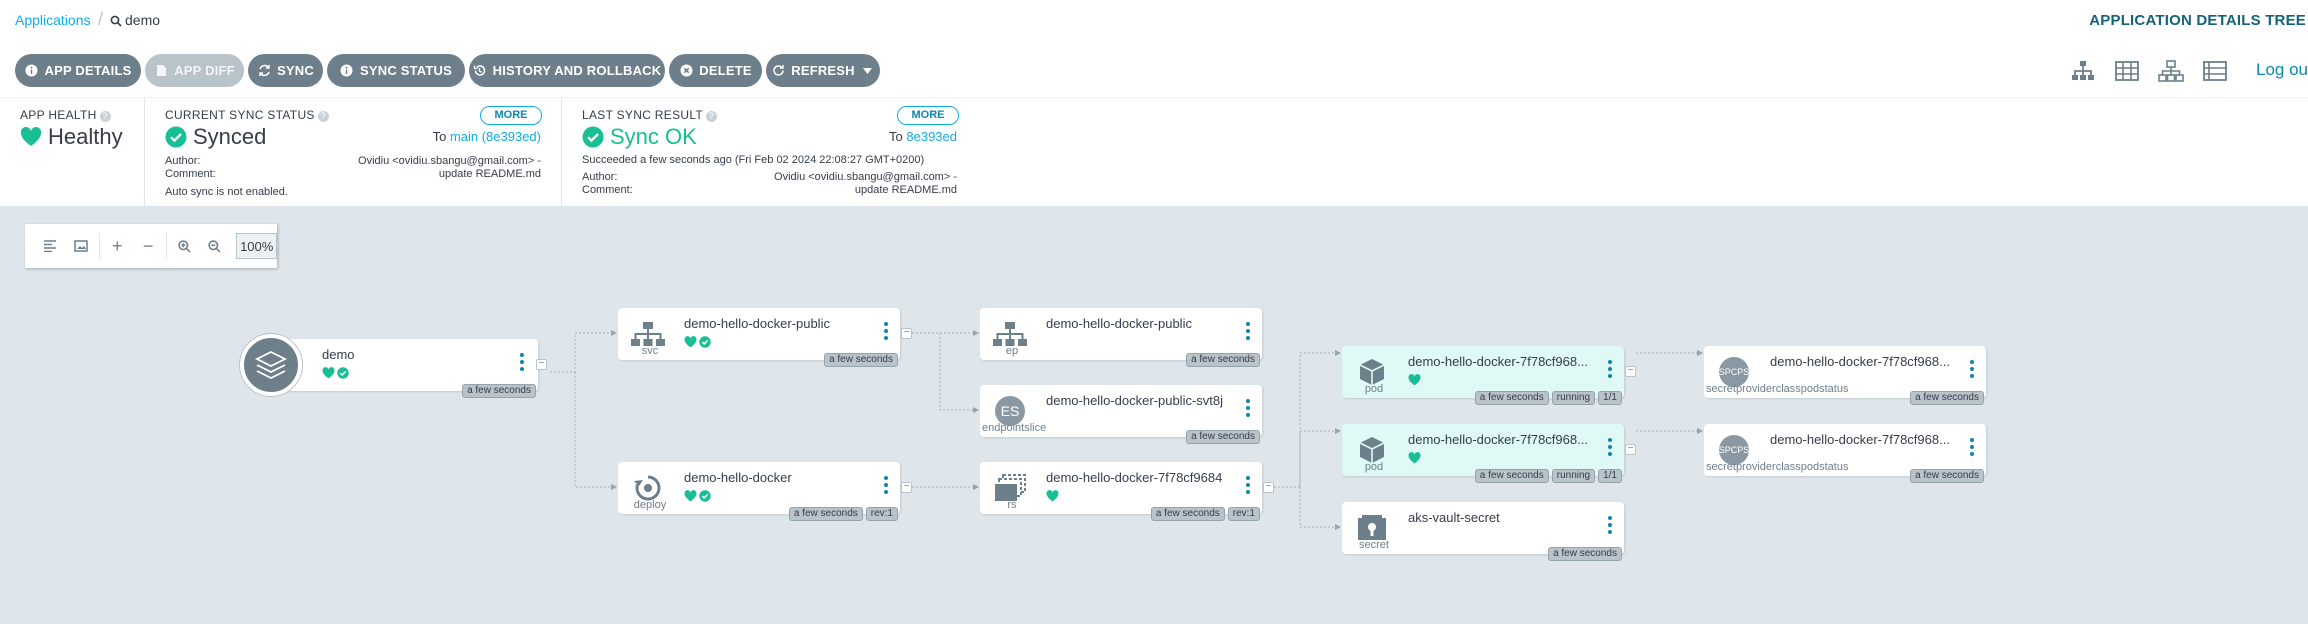 Image resolution: width=2308 pixels, height=624 pixels. I want to click on current-sync-to-label: To, so click(439, 136).